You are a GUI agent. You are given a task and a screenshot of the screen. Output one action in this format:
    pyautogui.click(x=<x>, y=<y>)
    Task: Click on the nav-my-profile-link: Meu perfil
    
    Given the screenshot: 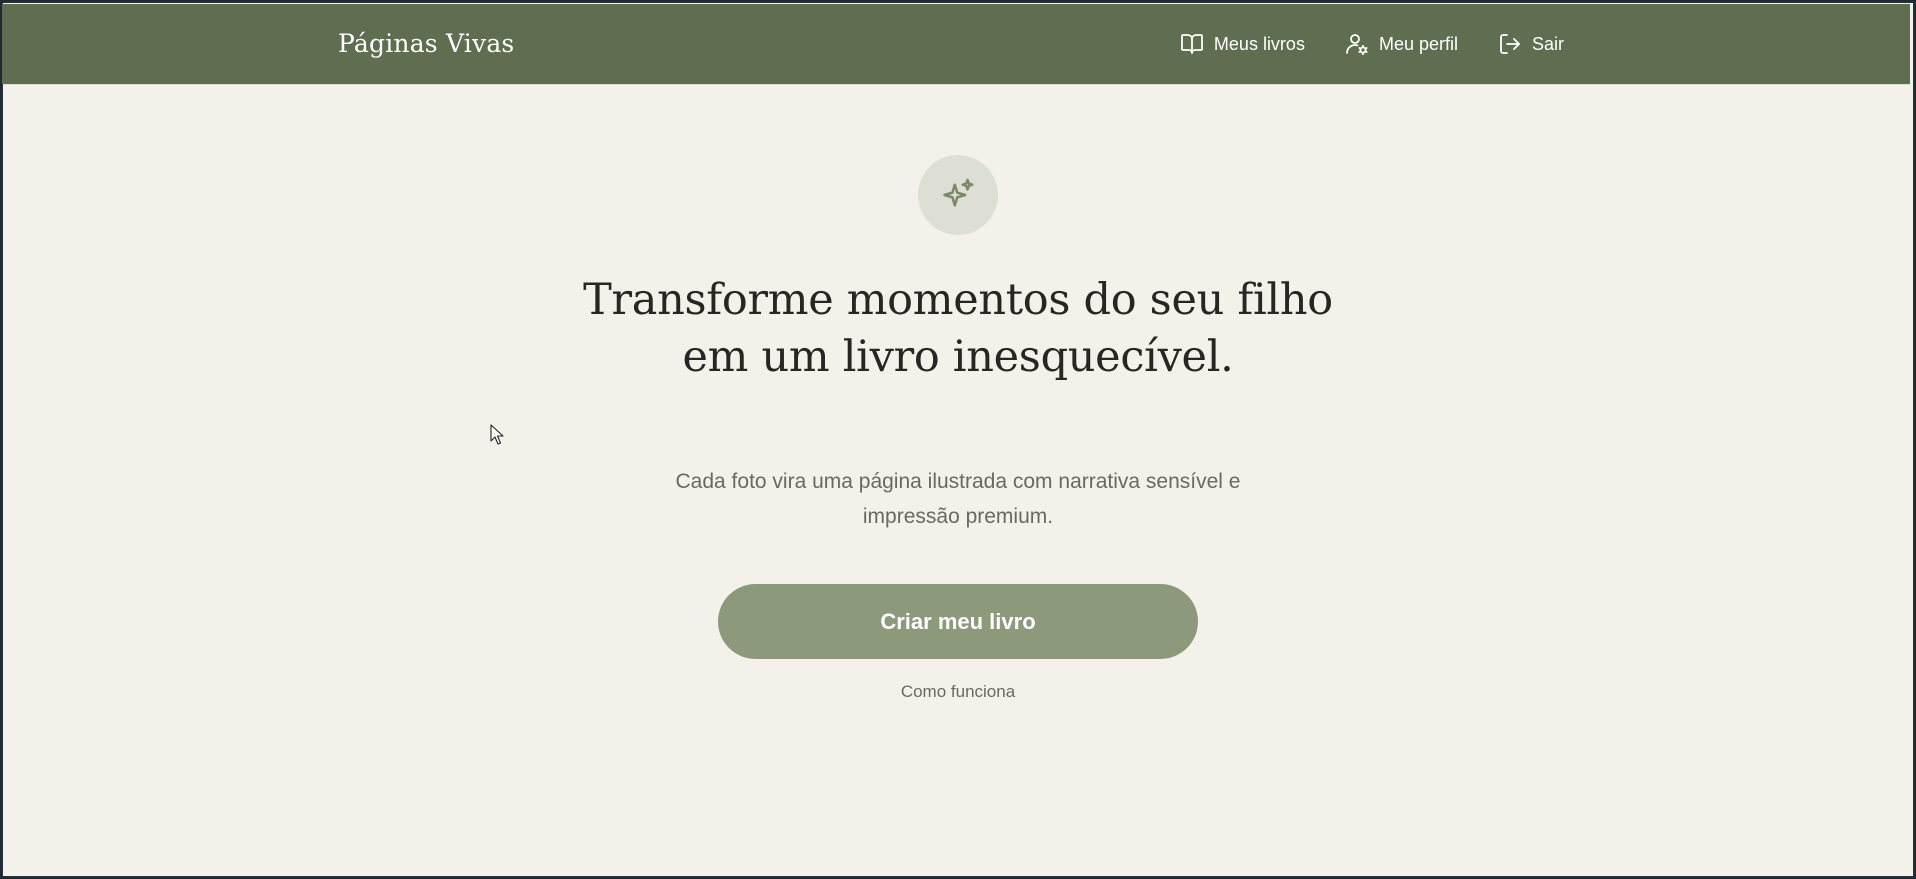 What is the action you would take?
    pyautogui.click(x=1401, y=44)
    